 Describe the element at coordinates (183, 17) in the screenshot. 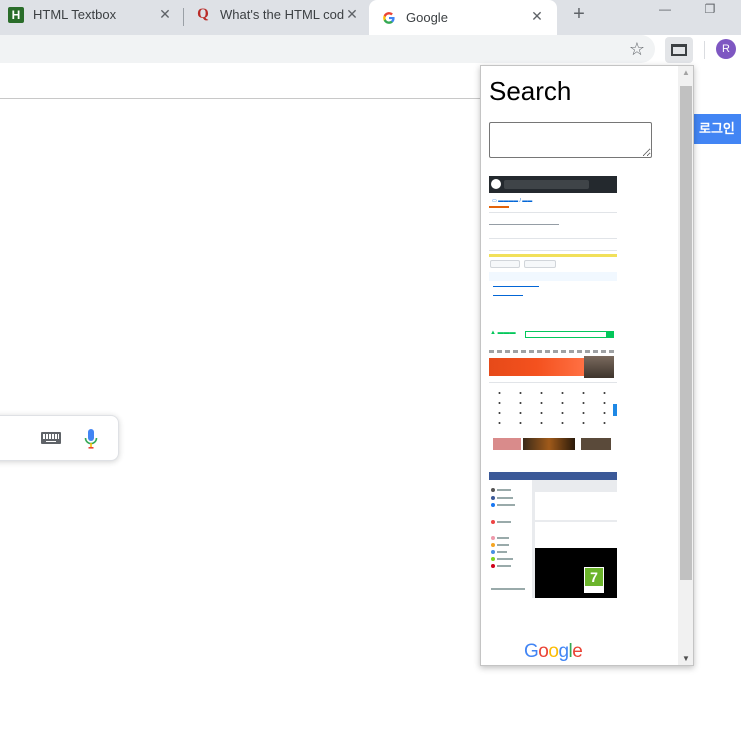

I see `tab-separator` at that location.